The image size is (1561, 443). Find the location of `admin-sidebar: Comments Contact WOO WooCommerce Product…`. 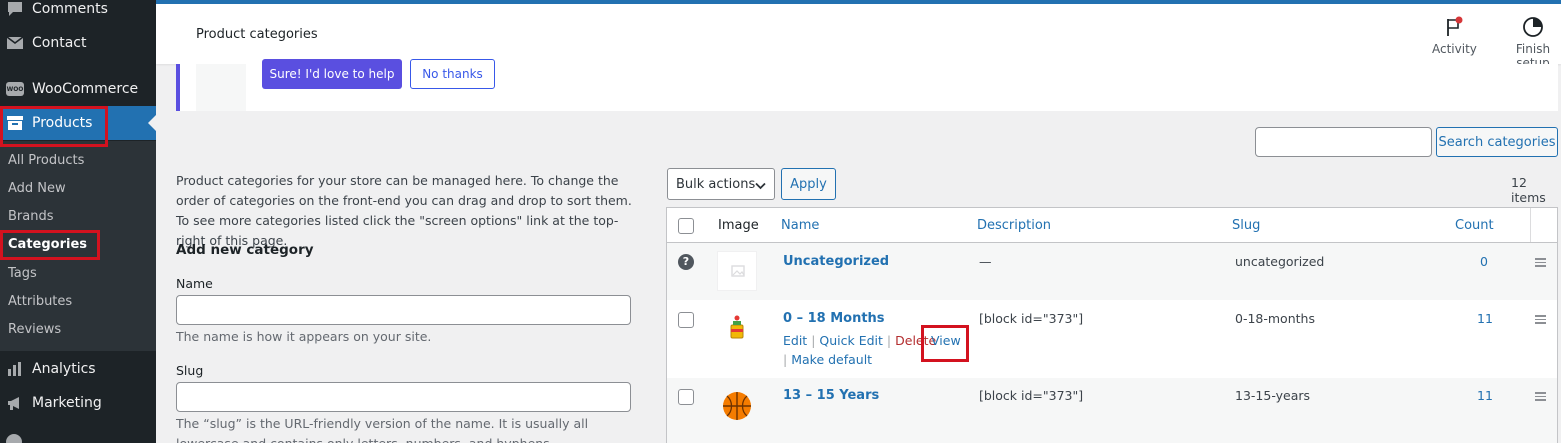

admin-sidebar: Comments Contact WOO WooCommerce Product… is located at coordinates (78, 221).